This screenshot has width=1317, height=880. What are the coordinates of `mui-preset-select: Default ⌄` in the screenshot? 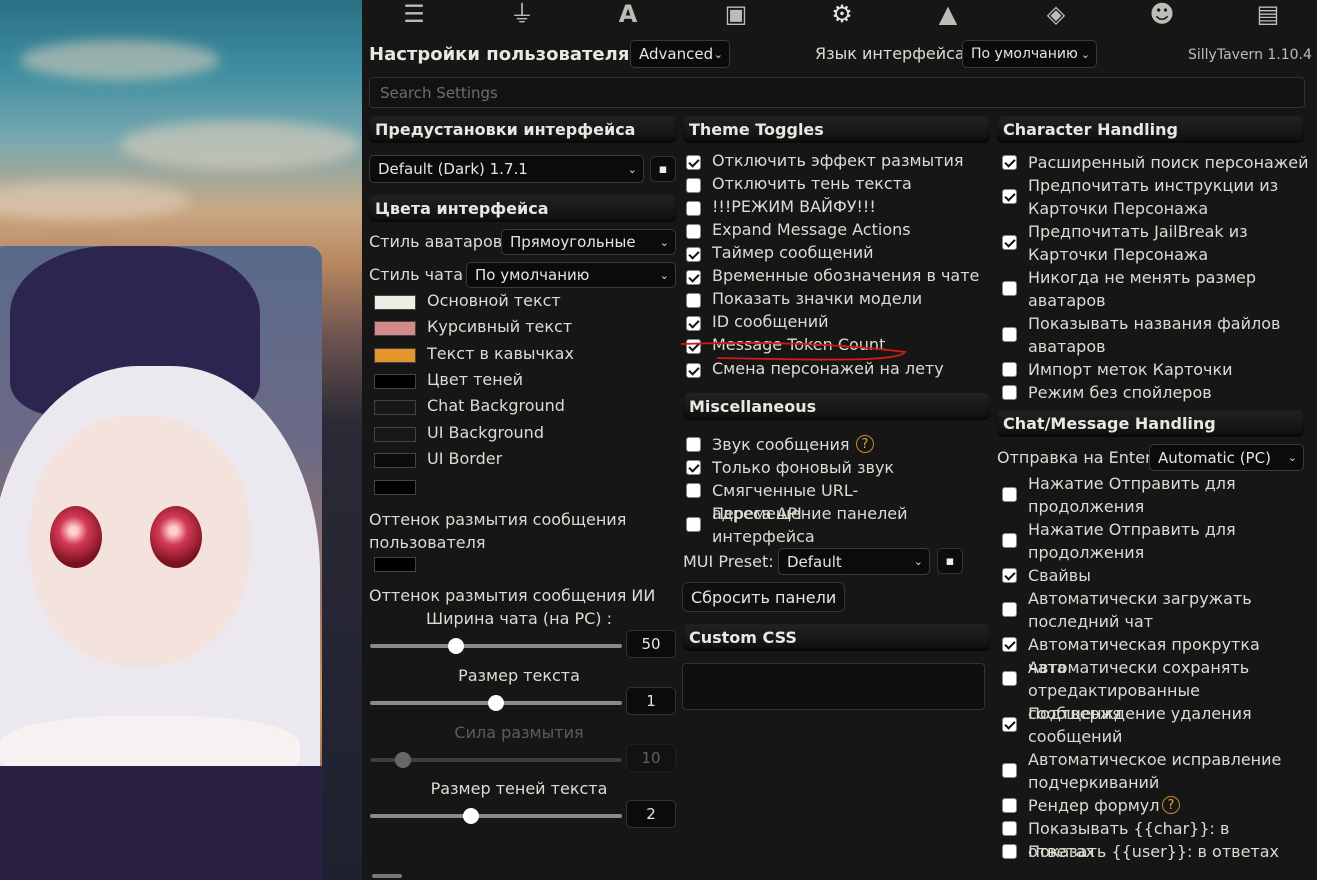 It's located at (854, 561).